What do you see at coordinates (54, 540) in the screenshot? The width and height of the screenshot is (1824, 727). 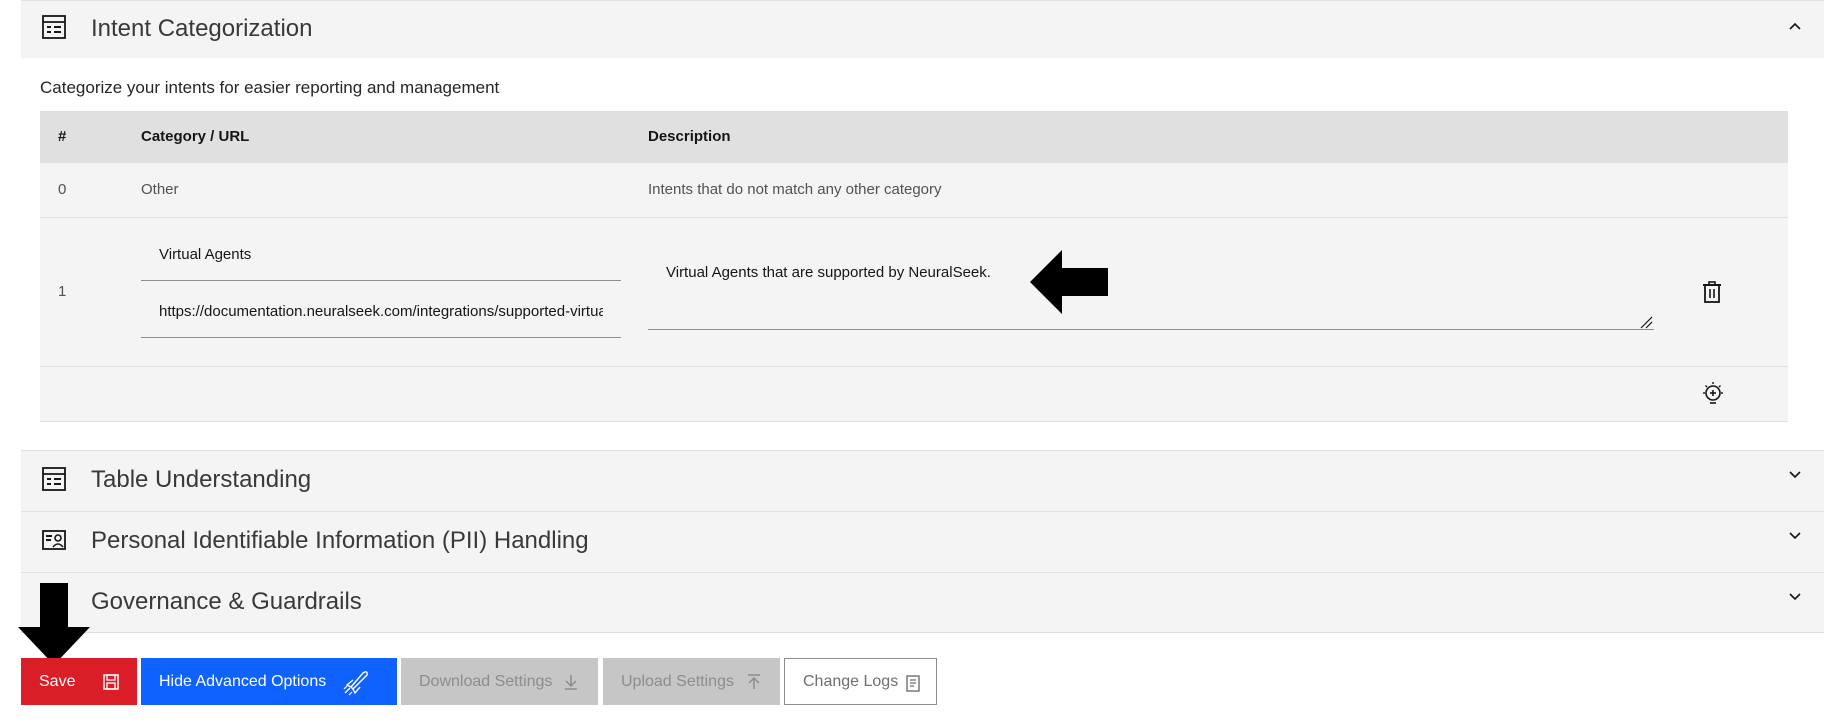 I see `id-card-icon` at bounding box center [54, 540].